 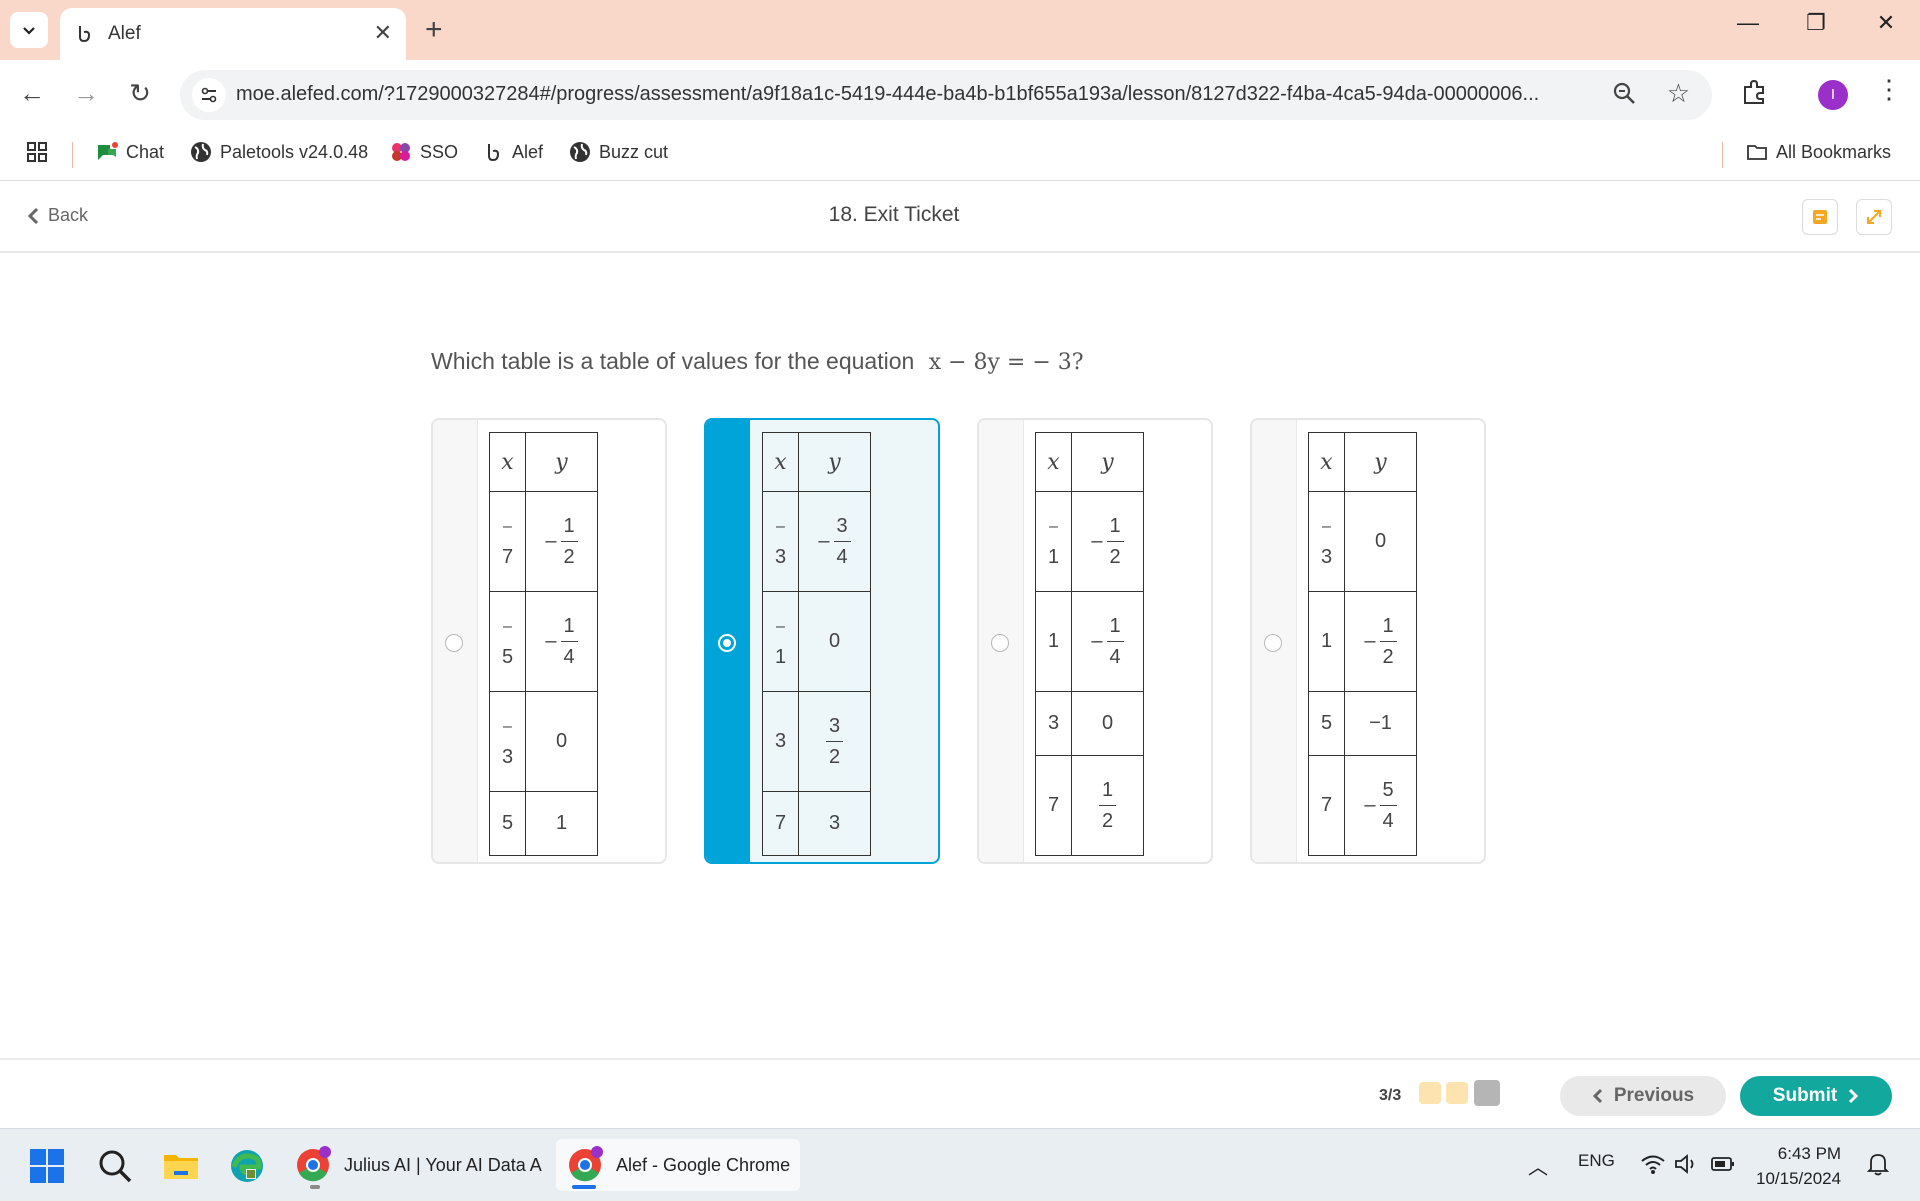 I want to click on browser-menu-icon: ⋮, so click(x=1889, y=89).